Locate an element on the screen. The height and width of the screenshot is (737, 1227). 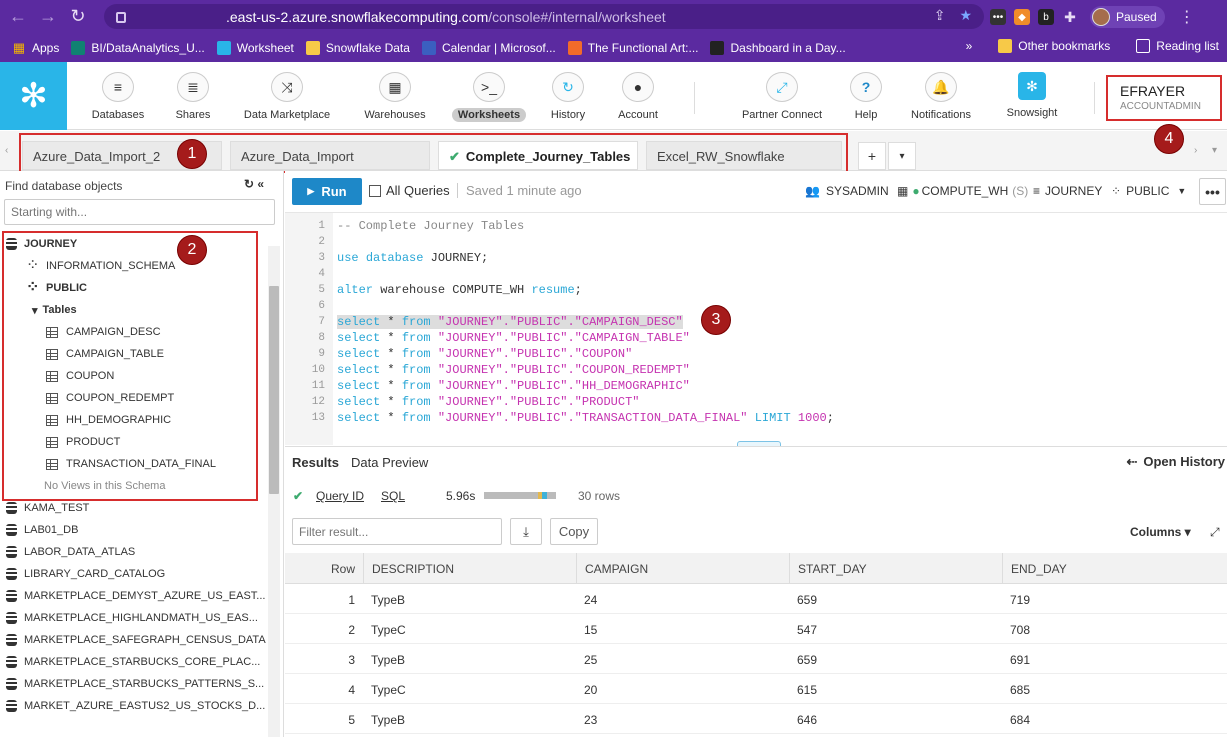
other-bookmarks: Other bookmarks is located at coordinates (1054, 46).